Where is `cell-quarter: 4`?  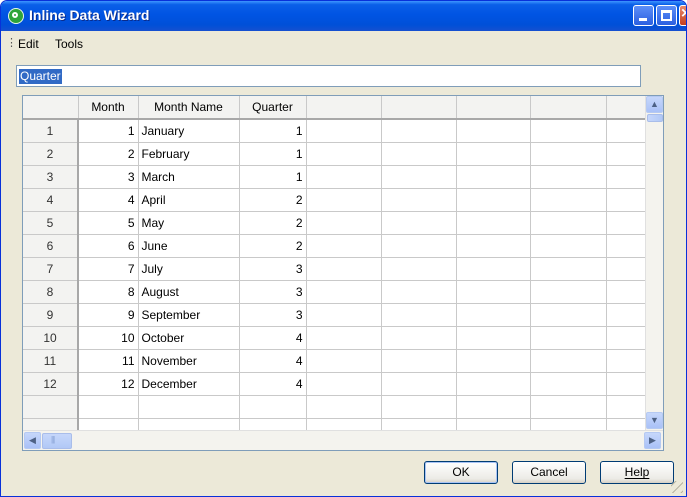
cell-quarter: 4 is located at coordinates (273, 361).